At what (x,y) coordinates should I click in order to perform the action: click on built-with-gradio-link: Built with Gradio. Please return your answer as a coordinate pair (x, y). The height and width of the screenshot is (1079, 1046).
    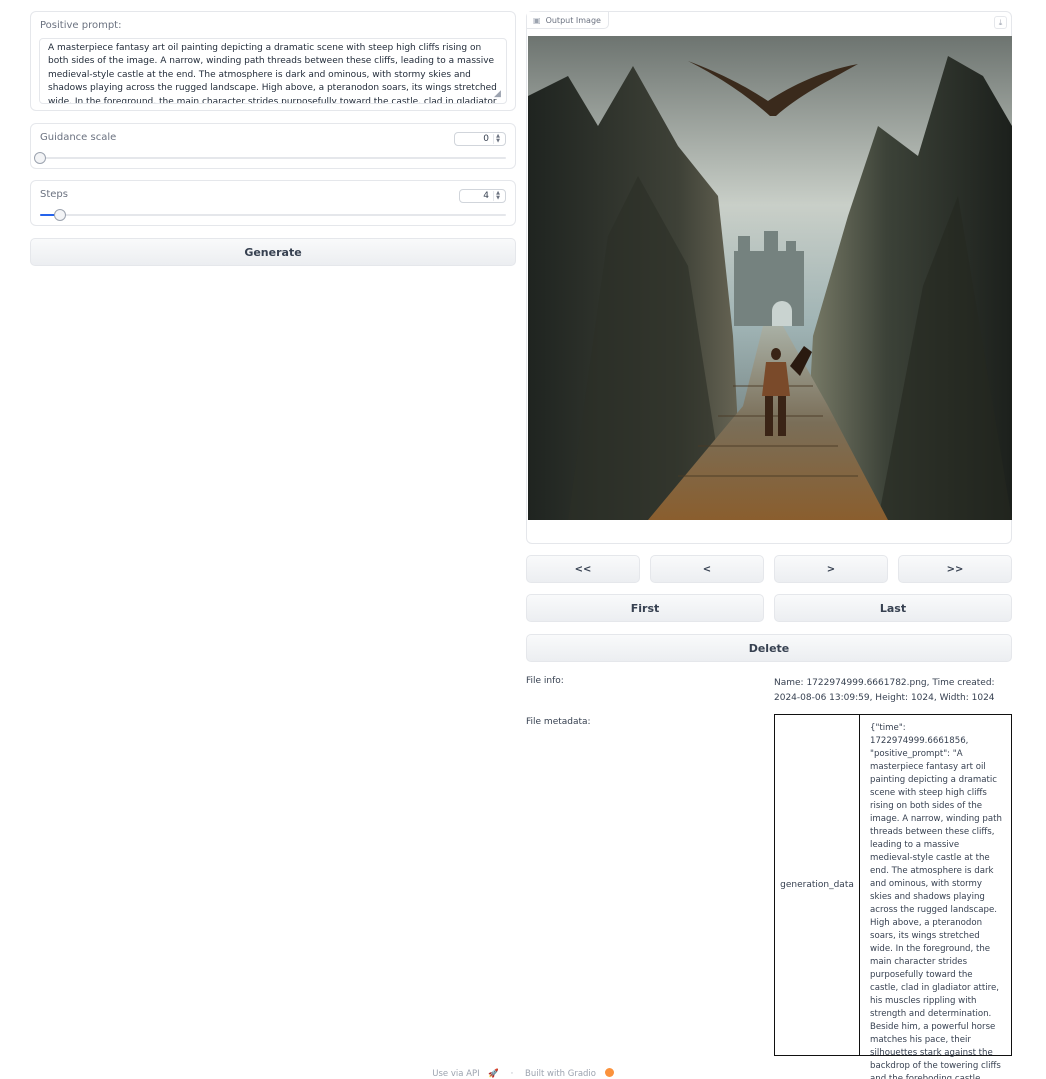
    Looking at the image, I should click on (569, 1073).